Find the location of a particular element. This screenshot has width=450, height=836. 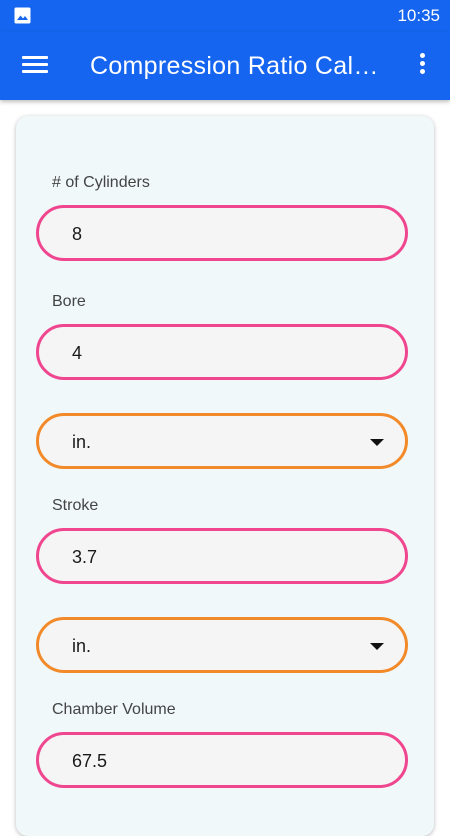

more-vertical-icon is located at coordinates (422, 66).